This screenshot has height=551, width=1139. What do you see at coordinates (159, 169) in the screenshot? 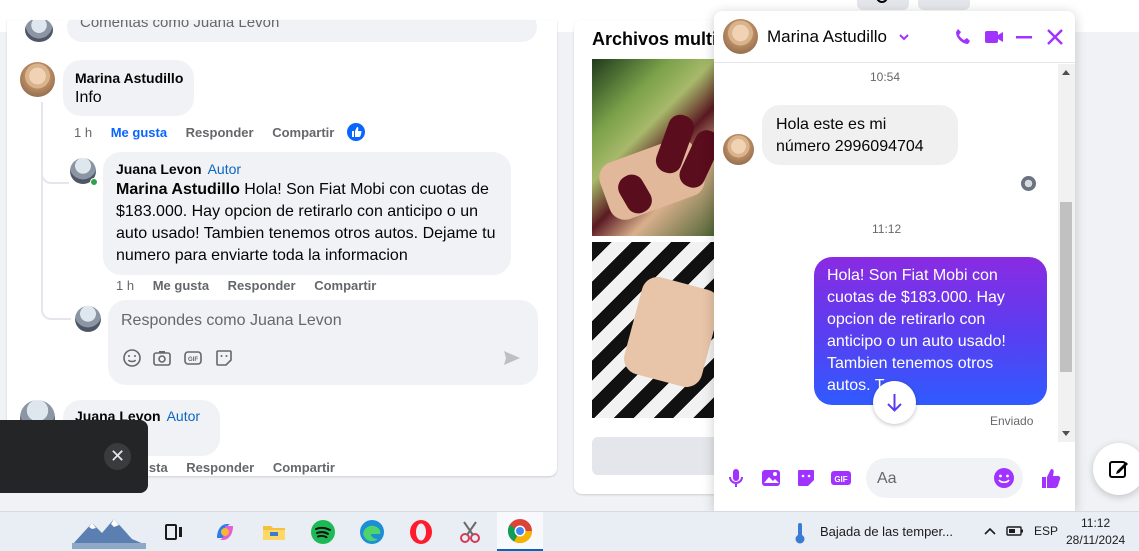
I see `reply-author: Juana Levon` at bounding box center [159, 169].